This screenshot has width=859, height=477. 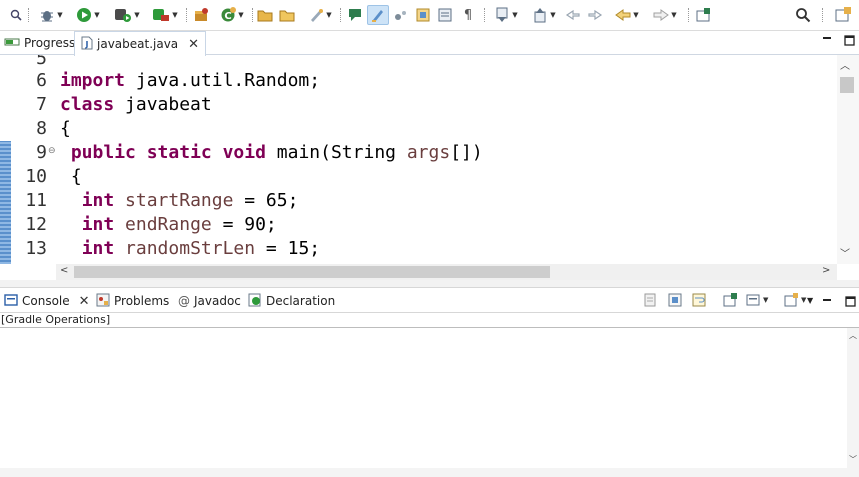 What do you see at coordinates (699, 300) in the screenshot?
I see `word-wrap-console-icon` at bounding box center [699, 300].